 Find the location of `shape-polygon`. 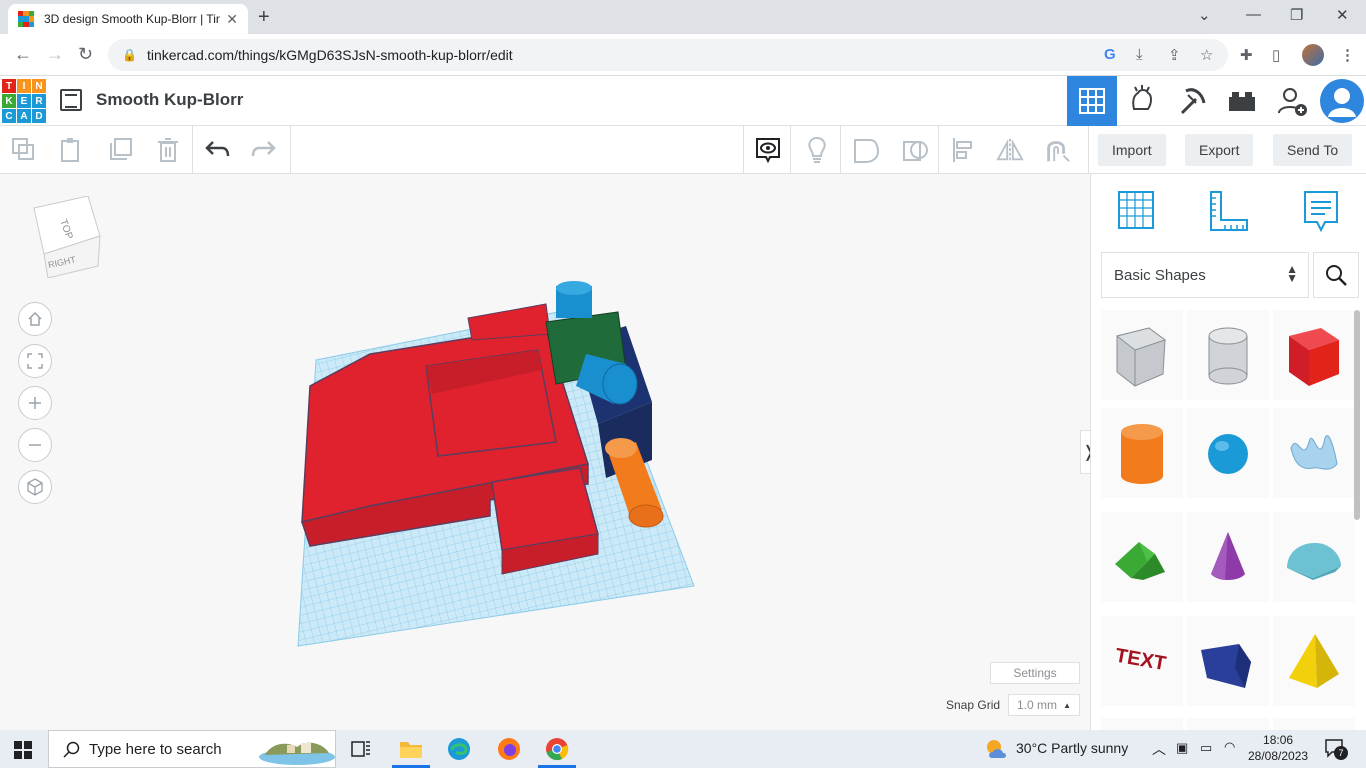

shape-polygon is located at coordinates (1228, 661).